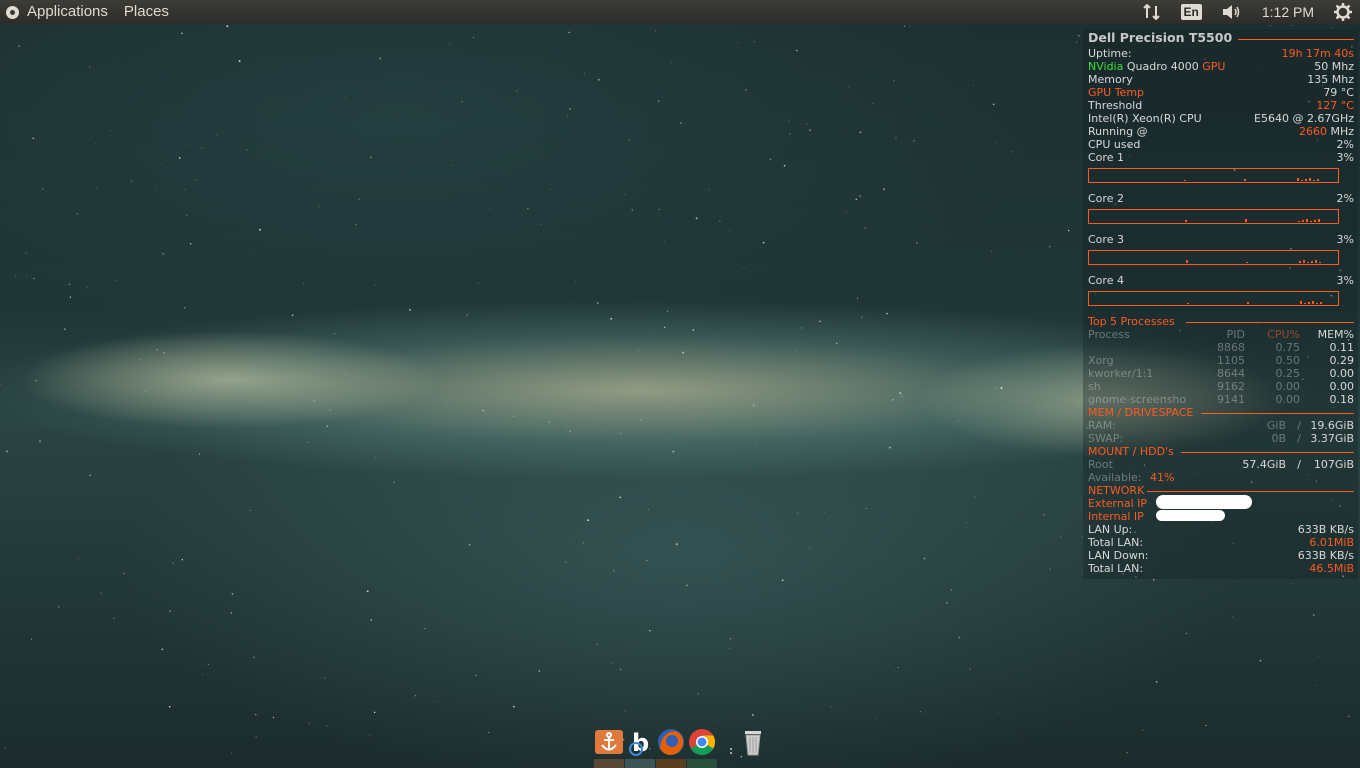  Describe the element at coordinates (1221, 542) in the screenshot. I see `total-lan-up-row: Total LAN: 6.01MiB` at that location.